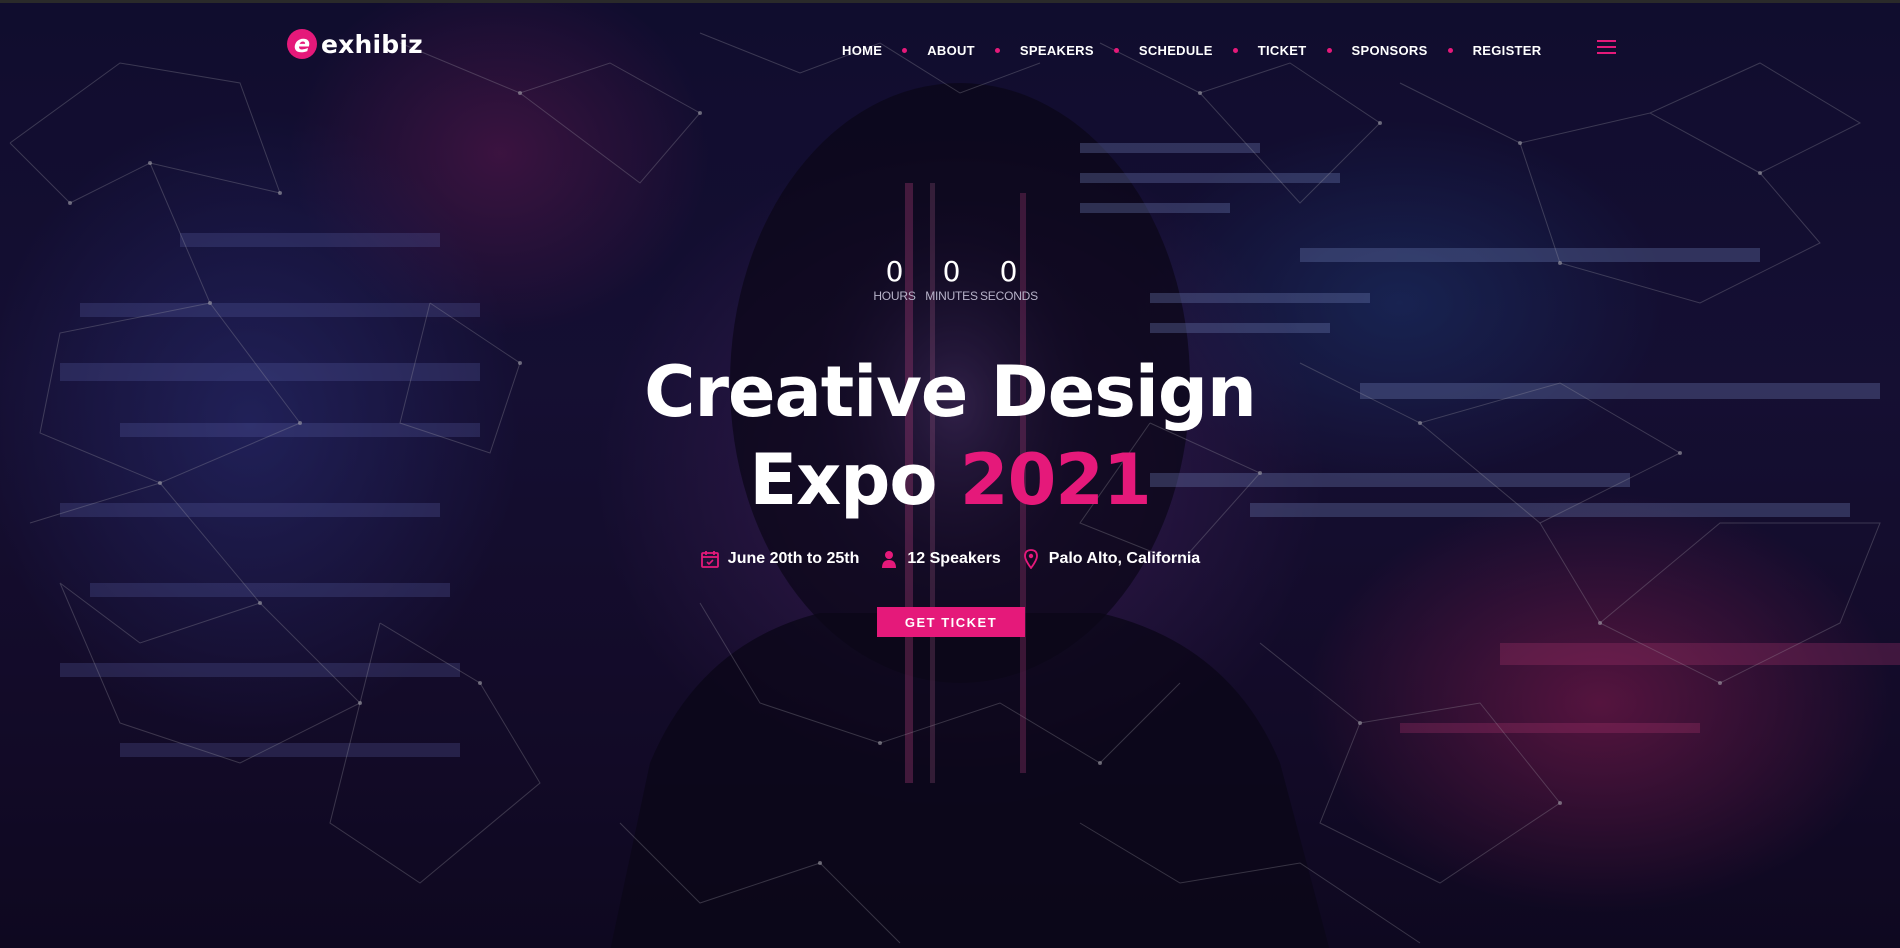  I want to click on hero-title-year: 2021, so click(1055, 480).